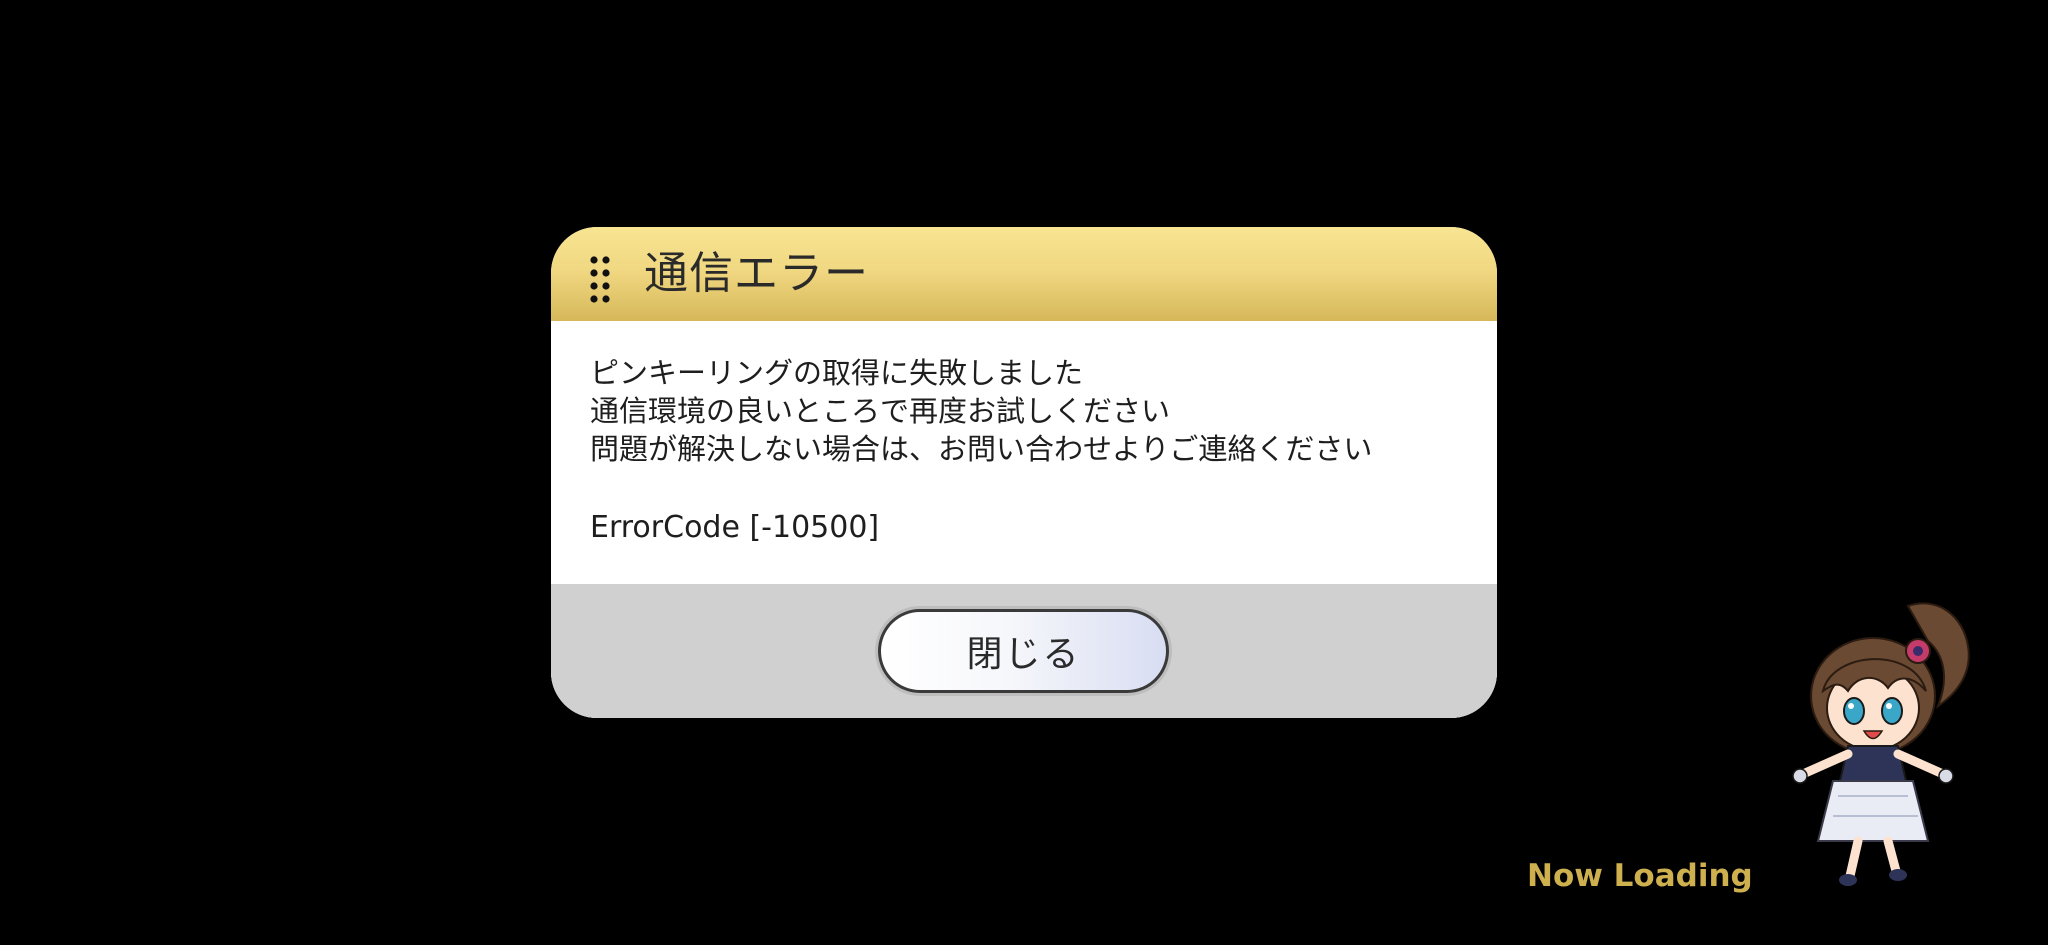 The height and width of the screenshot is (945, 2048). What do you see at coordinates (735, 527) in the screenshot?
I see `error-code: ErrorCode [-10500]` at bounding box center [735, 527].